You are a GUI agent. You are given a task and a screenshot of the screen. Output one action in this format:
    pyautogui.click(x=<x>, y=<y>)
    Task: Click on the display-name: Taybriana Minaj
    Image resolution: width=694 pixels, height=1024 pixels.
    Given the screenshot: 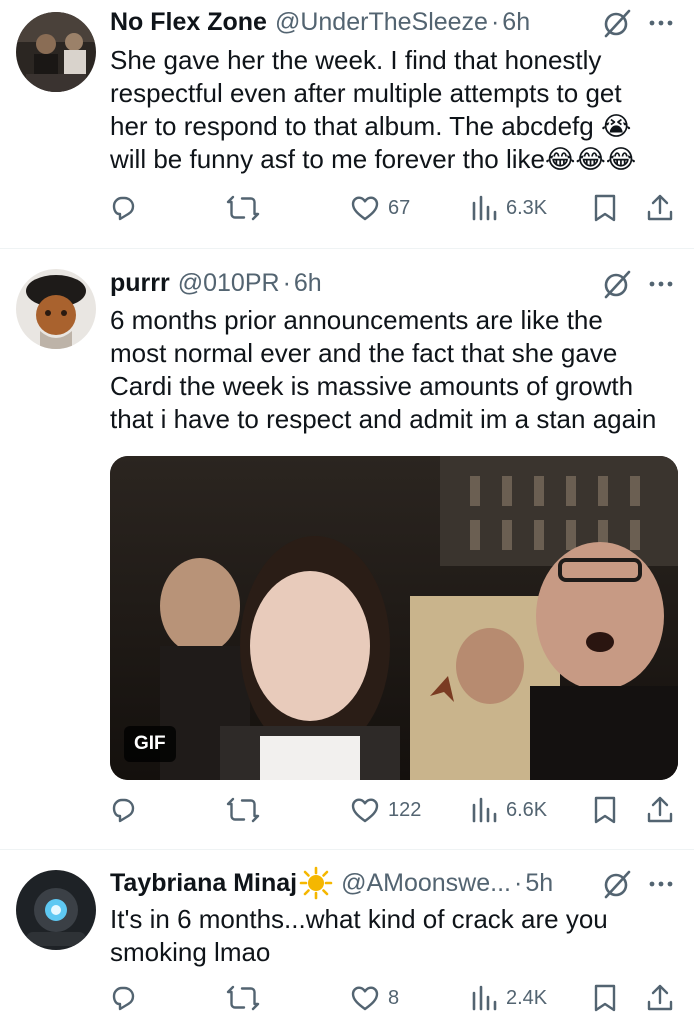 What is the action you would take?
    pyautogui.click(x=203, y=883)
    